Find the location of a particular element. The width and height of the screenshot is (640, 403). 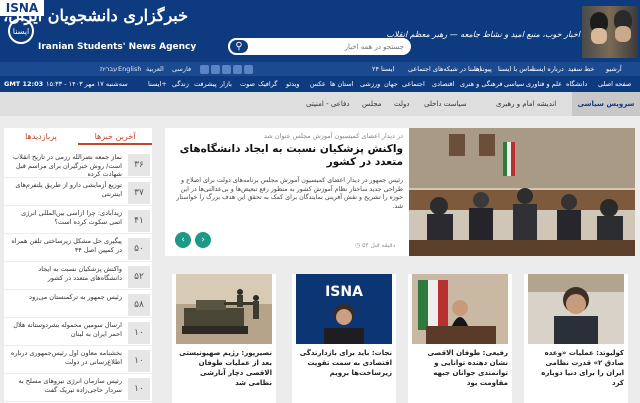

subnav-leadership: اندیشه امام و رهبری is located at coordinates (526, 104).